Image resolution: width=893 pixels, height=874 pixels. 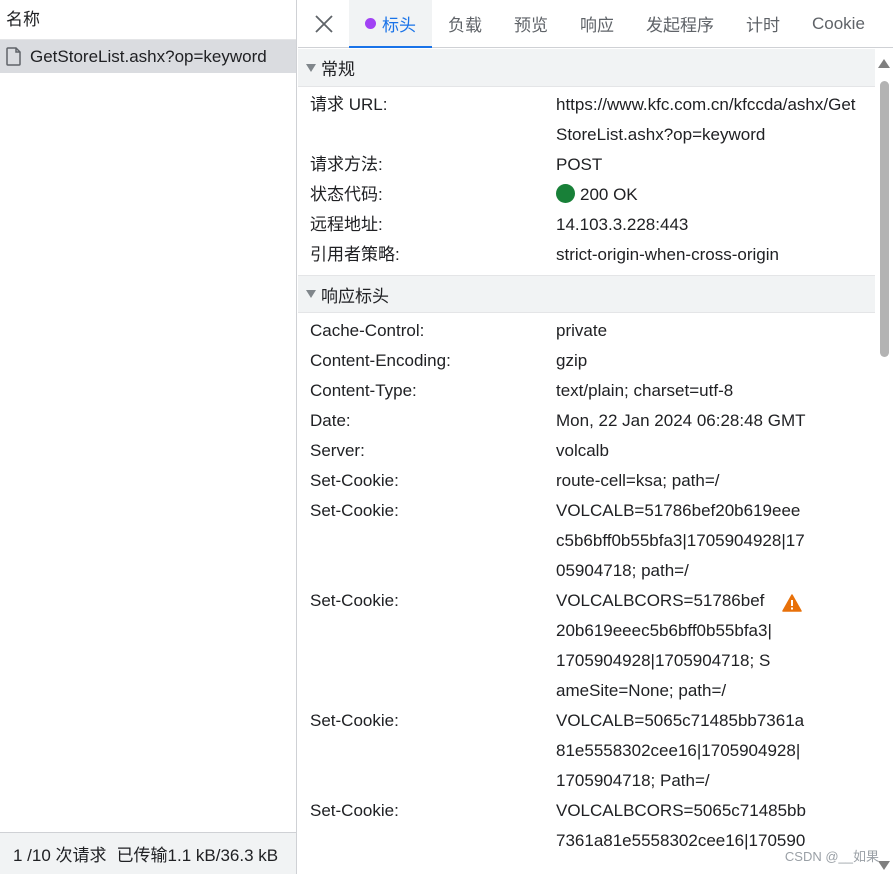 I want to click on header-value: gzip, so click(x=572, y=360).